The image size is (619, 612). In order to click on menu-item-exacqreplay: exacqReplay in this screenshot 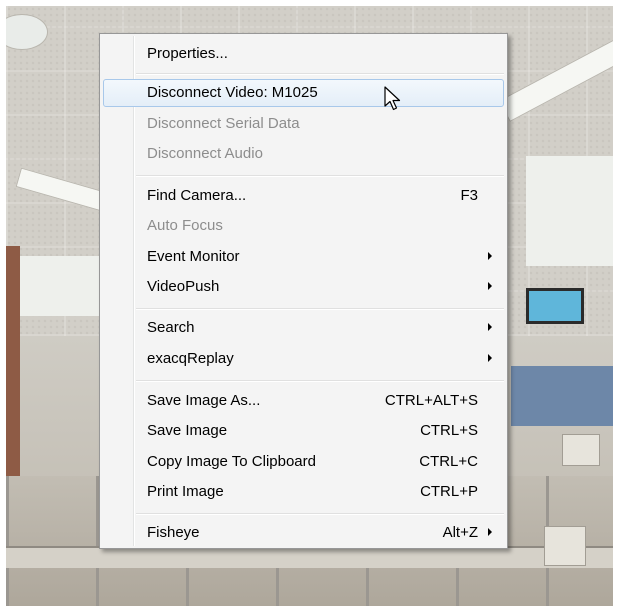, I will do `click(303, 359)`.